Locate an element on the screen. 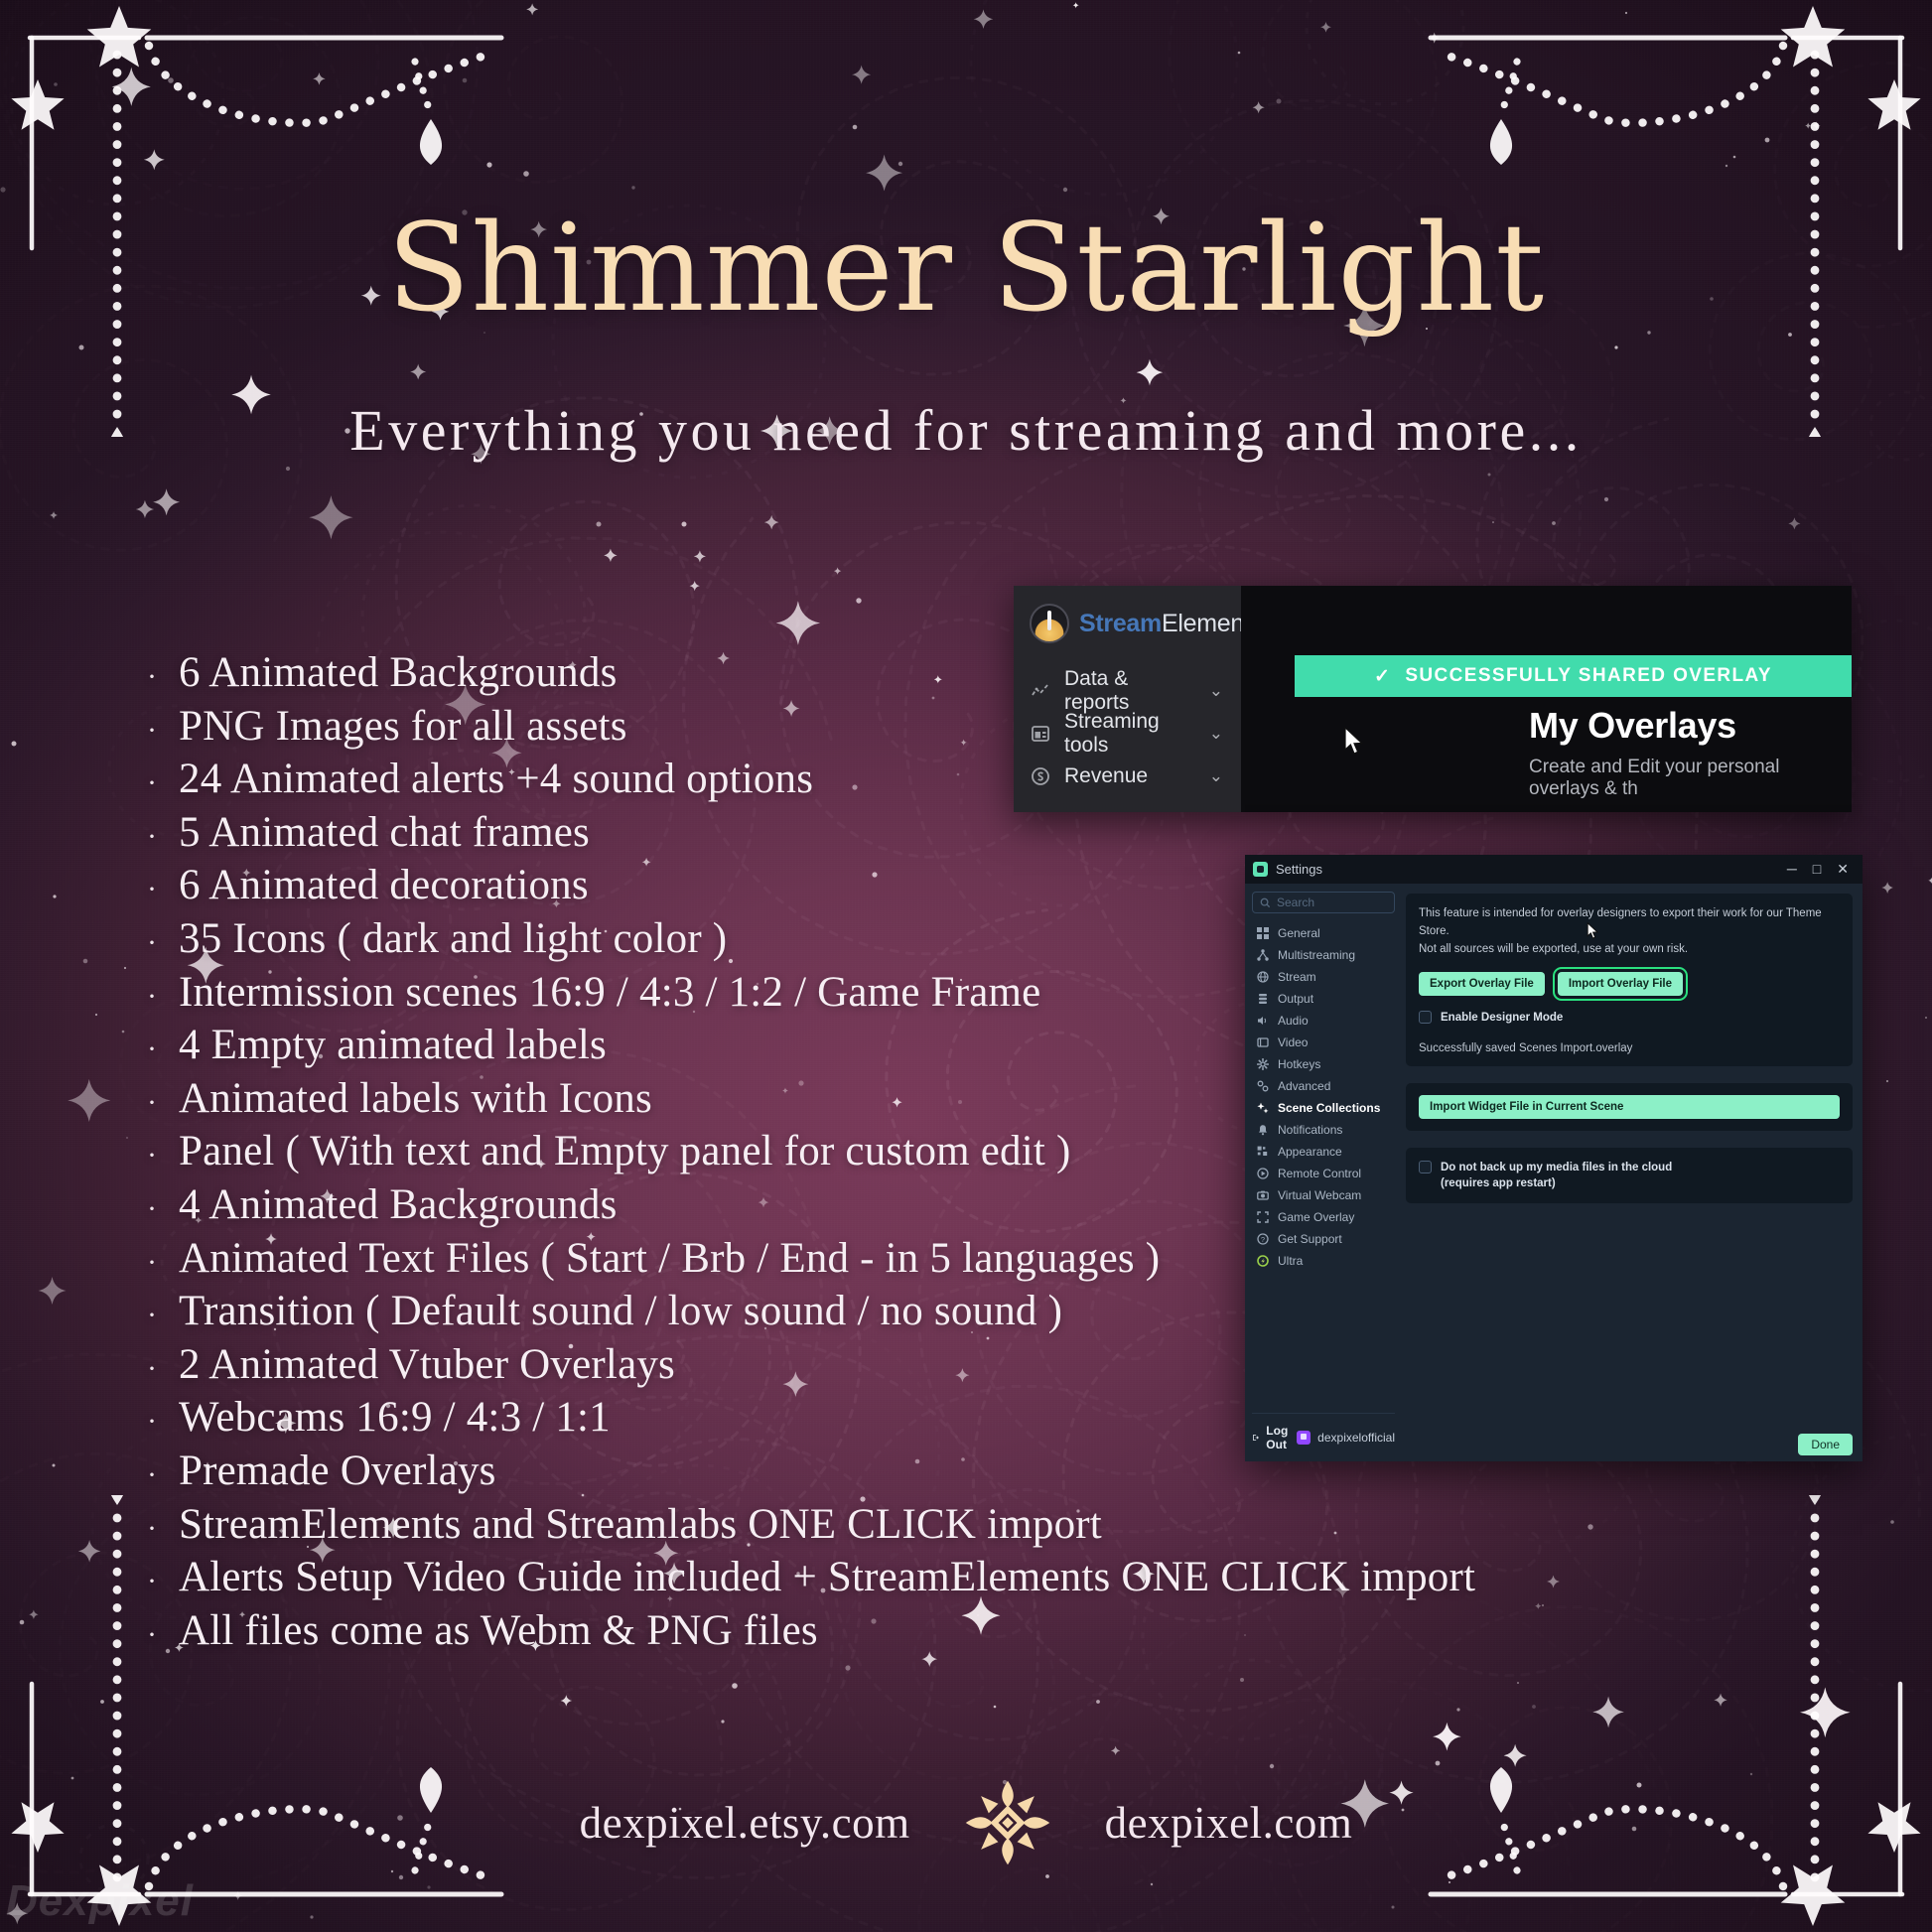 This screenshot has height=1932, width=1932. ornamental-diamond-logo is located at coordinates (1007, 1823).